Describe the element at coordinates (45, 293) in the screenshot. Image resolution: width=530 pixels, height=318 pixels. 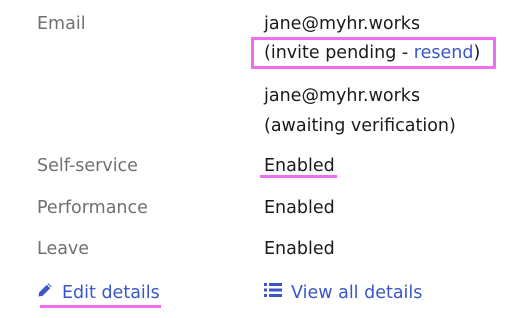
I see `pencil-icon` at that location.